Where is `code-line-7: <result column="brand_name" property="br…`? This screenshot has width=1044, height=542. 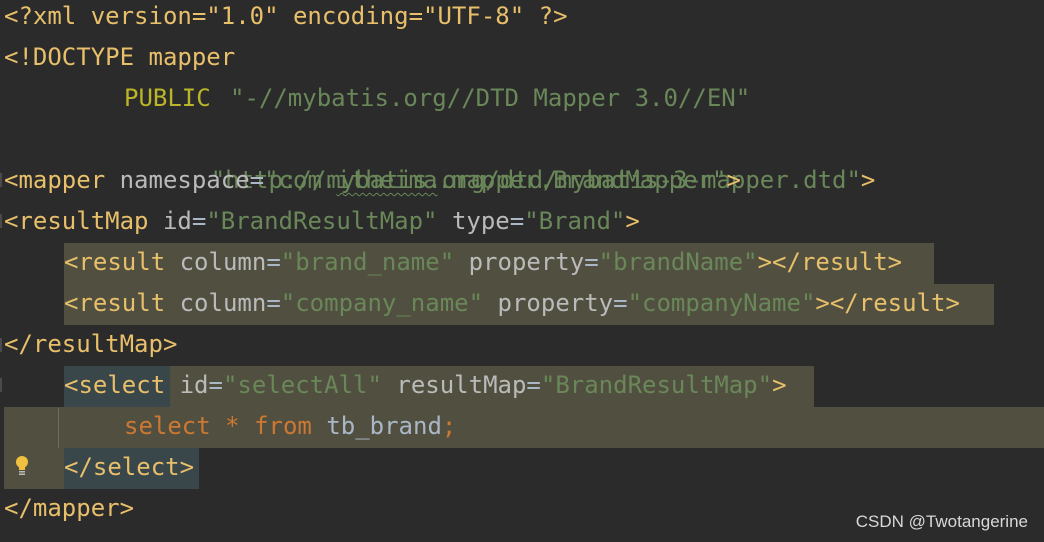
code-line-7: <result column="brand_name" property="br… is located at coordinates (451, 262).